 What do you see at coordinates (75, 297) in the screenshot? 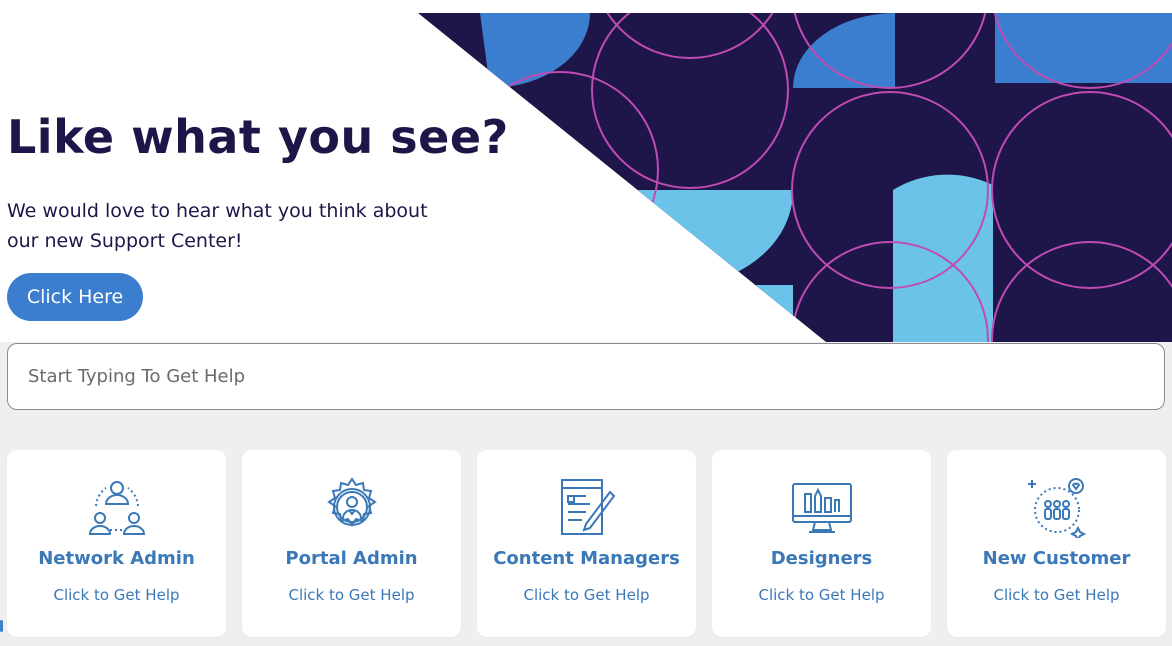
I see `click-here-button: Click Here` at bounding box center [75, 297].